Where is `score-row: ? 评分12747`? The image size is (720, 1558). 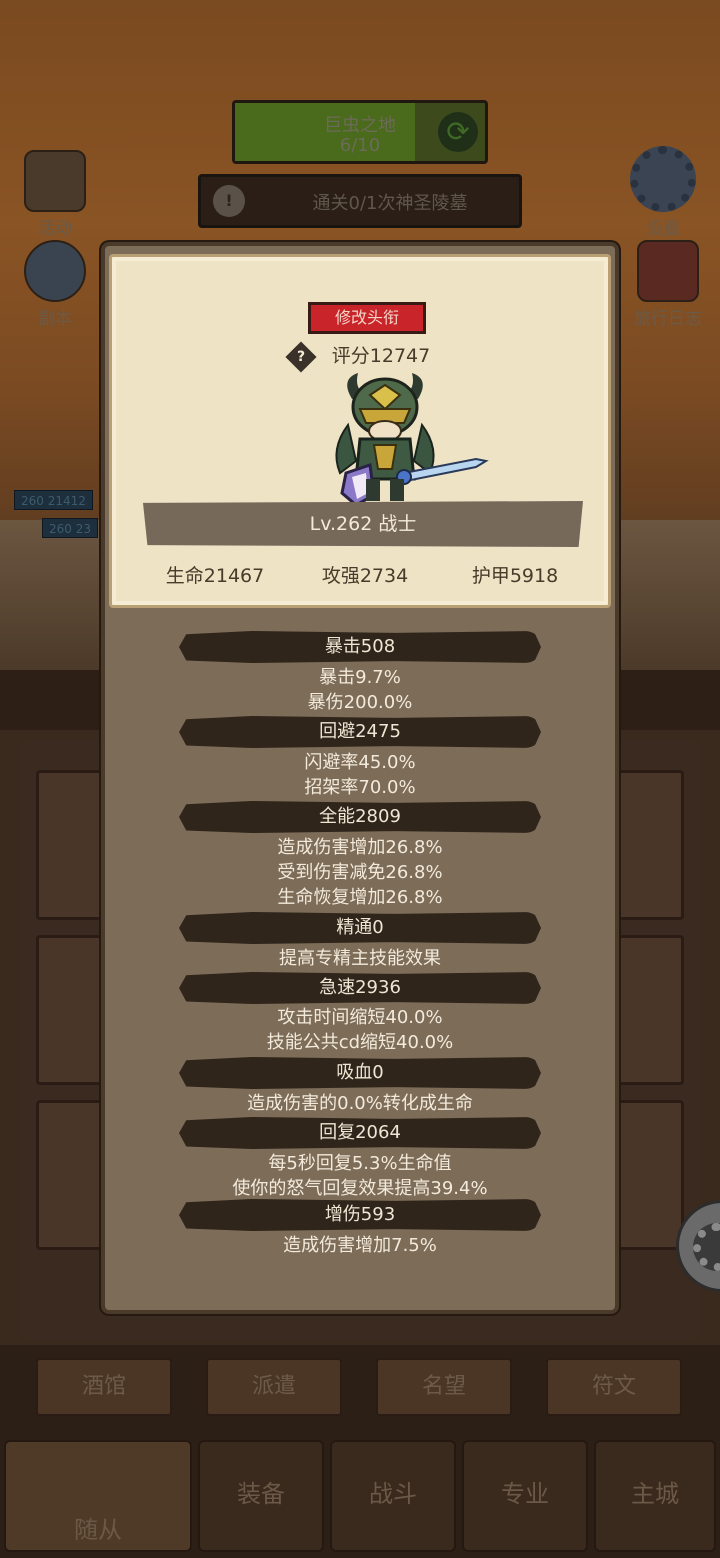 score-row: ? 评分12747 is located at coordinates (360, 357).